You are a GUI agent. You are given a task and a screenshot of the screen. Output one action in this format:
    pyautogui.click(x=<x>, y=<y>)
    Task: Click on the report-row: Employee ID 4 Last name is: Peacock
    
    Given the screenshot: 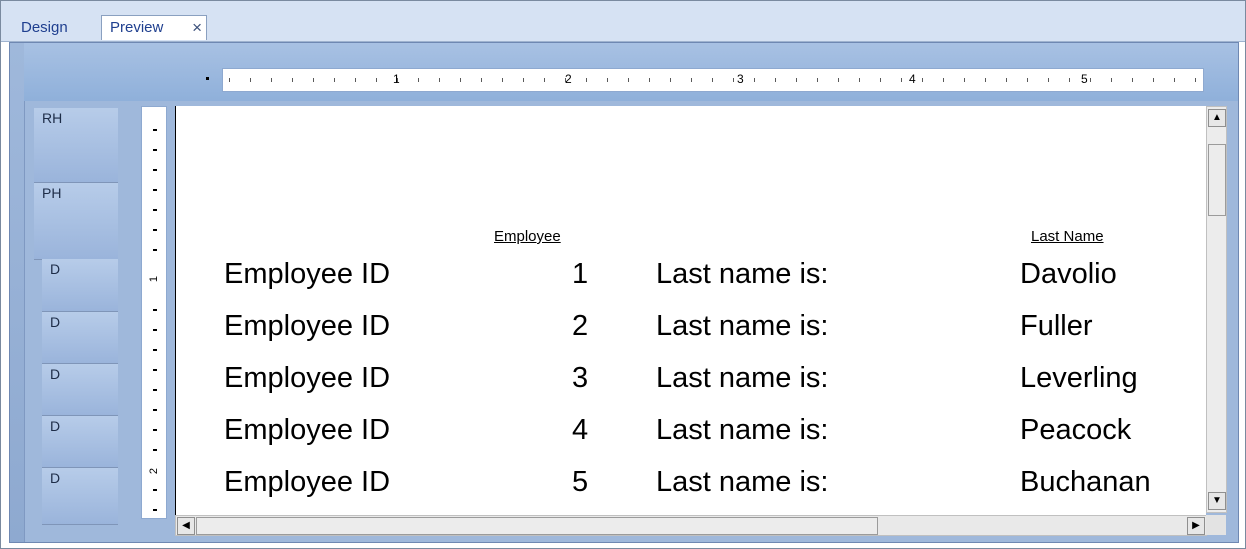 What is the action you would take?
    pyautogui.click(x=691, y=439)
    